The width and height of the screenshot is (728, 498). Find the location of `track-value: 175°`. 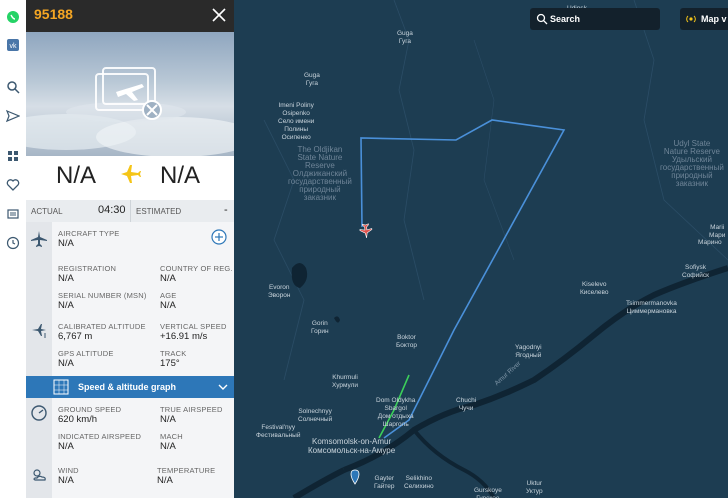

track-value: 175° is located at coordinates (170, 363).